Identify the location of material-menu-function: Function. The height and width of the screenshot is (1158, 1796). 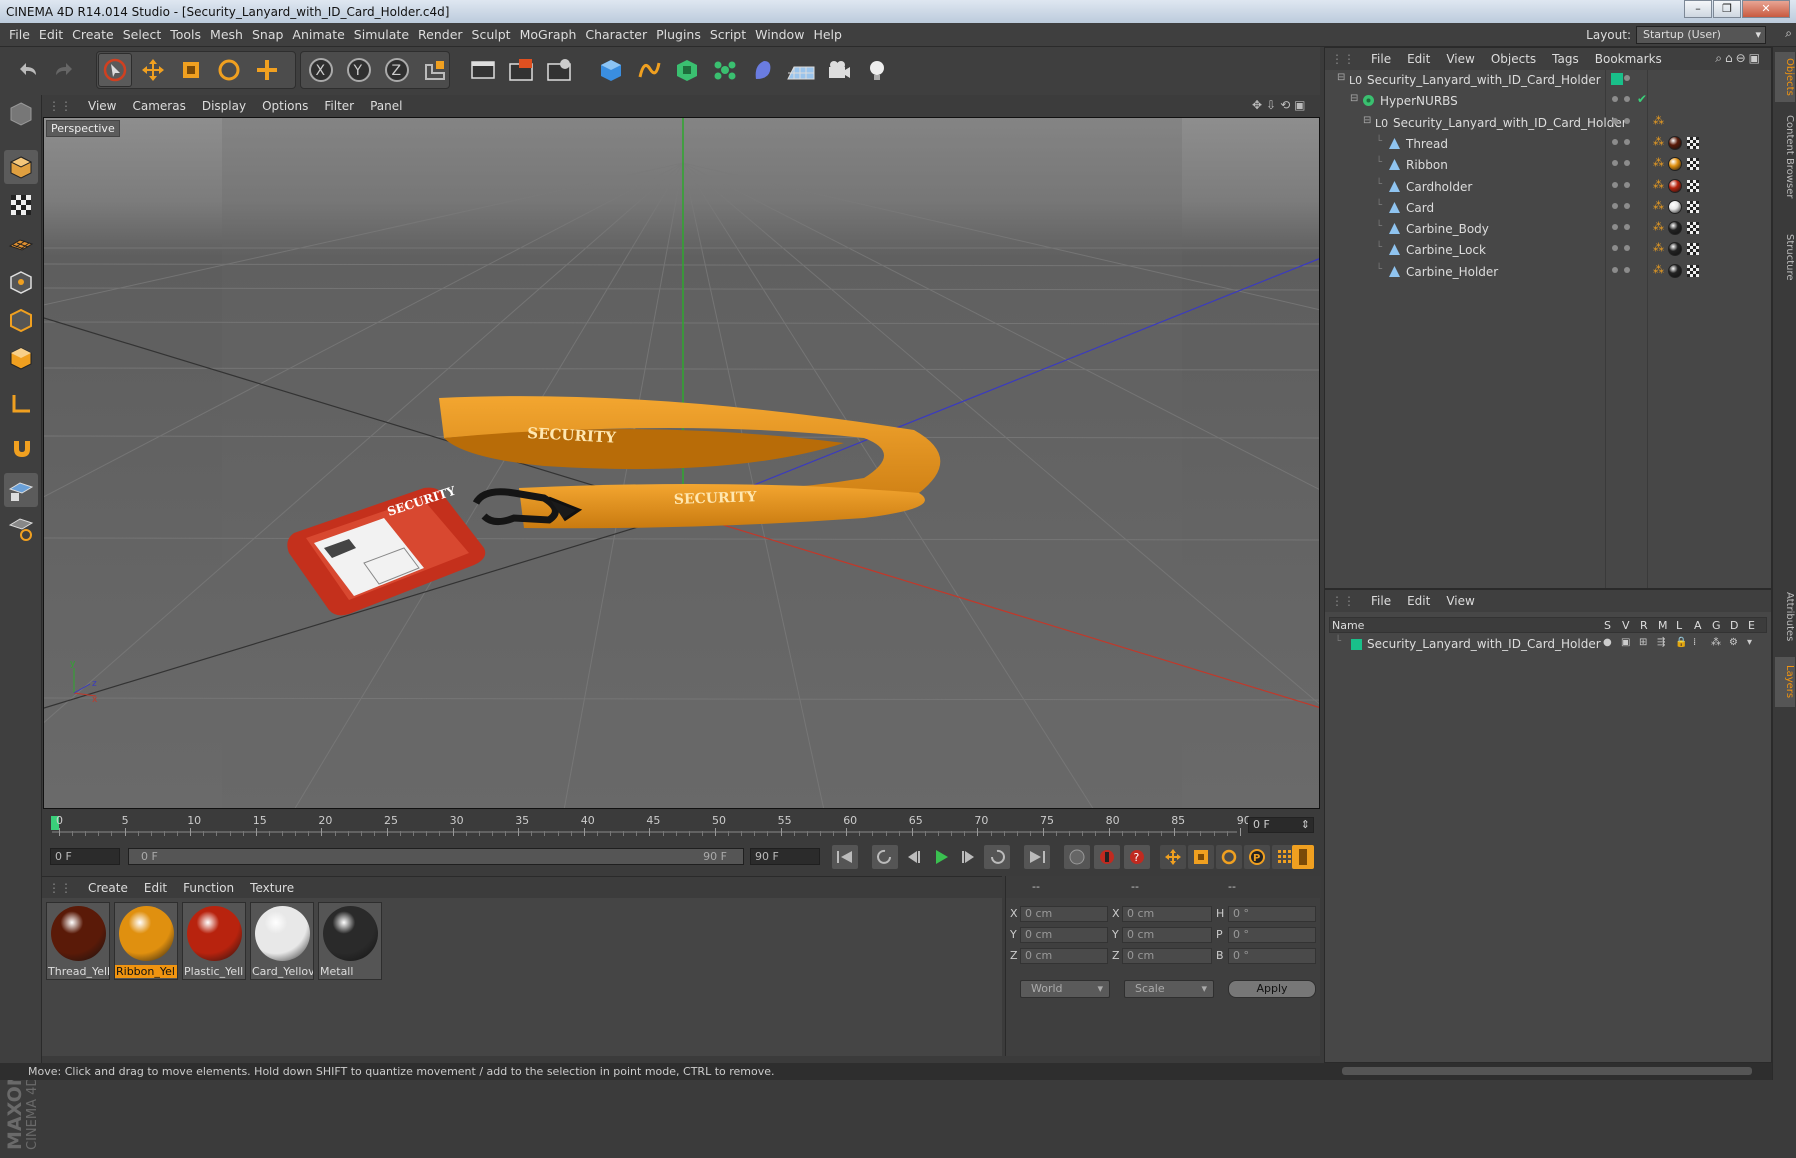
(208, 888).